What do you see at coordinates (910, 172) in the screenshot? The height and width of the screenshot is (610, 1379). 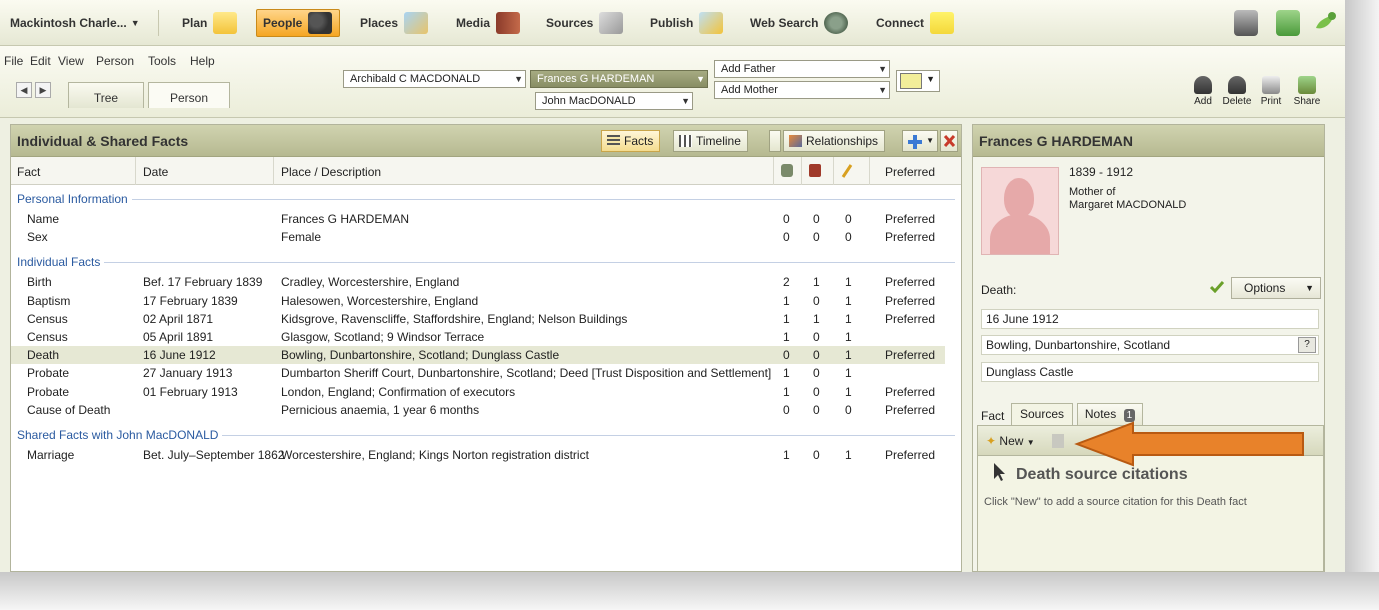 I see `column-preferred: Preferred` at bounding box center [910, 172].